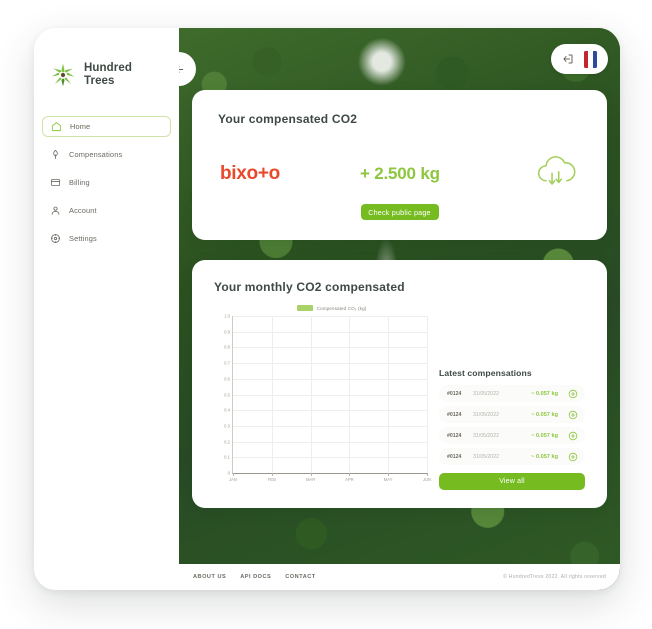 This screenshot has width=652, height=629. Describe the element at coordinates (304, 308) in the screenshot. I see `legend-swatch-compensated` at that location.